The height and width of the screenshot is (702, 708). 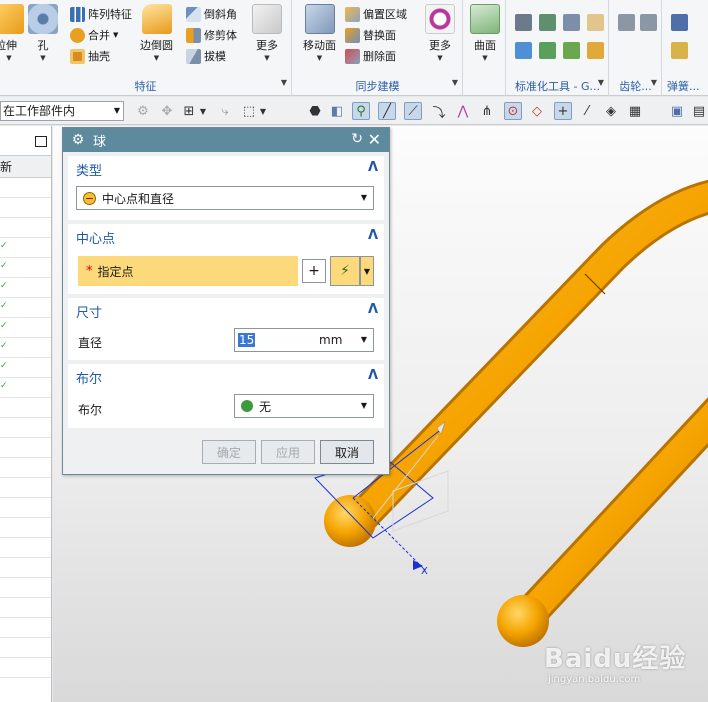 What do you see at coordinates (587, 111) in the screenshot?
I see `point-on-curve-icon: ⁄` at bounding box center [587, 111].